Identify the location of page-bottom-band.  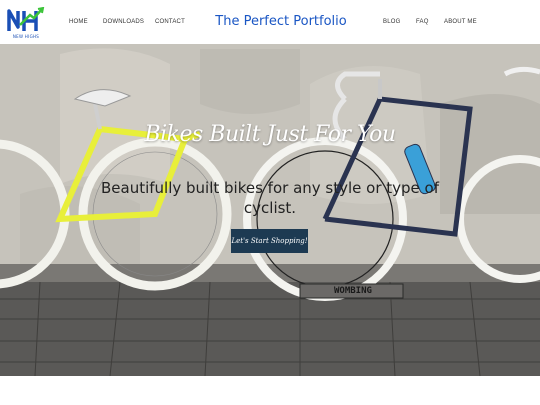
(270, 390).